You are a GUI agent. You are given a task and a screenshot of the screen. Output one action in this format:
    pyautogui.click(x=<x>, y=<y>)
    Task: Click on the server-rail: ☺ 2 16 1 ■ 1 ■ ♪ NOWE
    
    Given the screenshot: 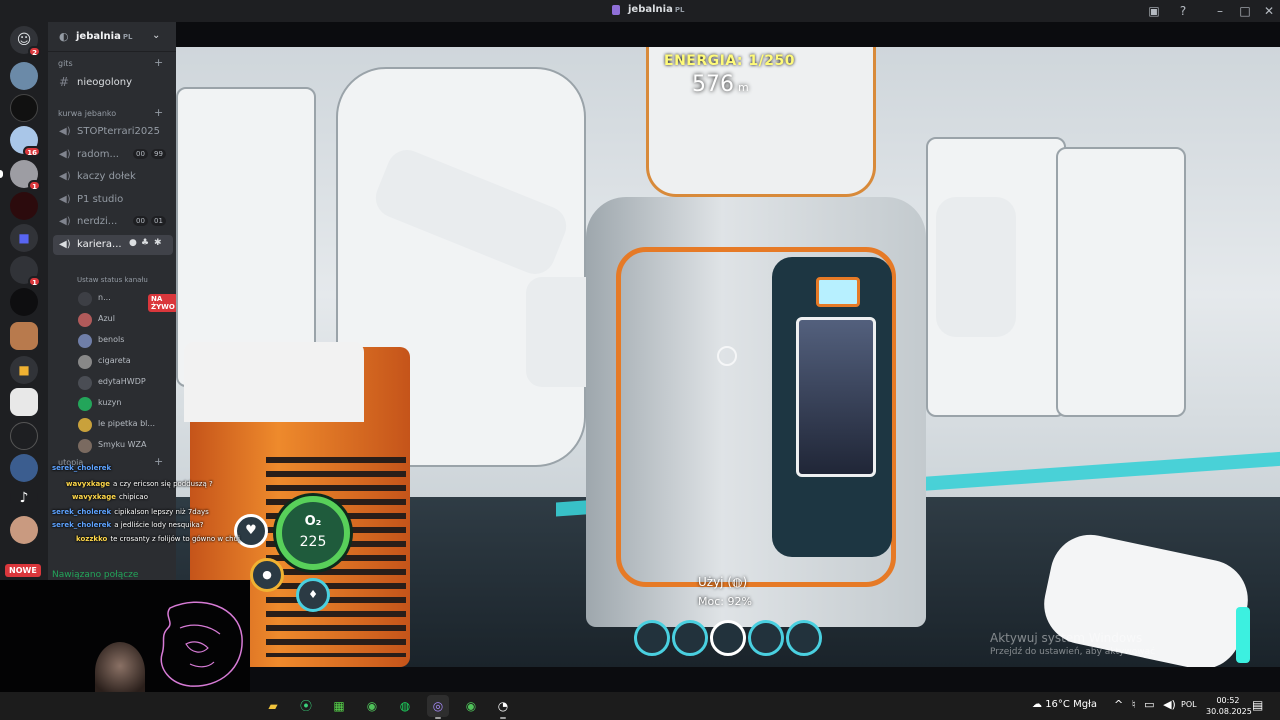 What is the action you would take?
    pyautogui.click(x=24, y=301)
    